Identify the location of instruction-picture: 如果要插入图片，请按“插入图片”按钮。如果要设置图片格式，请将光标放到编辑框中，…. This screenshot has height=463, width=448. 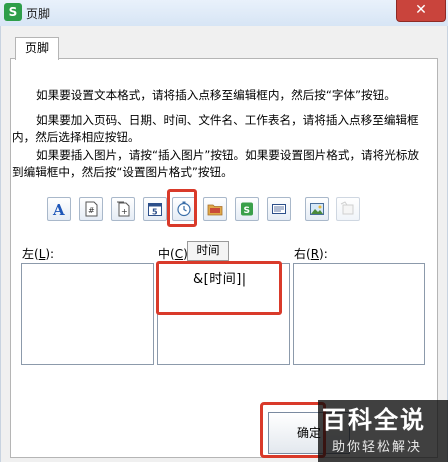
(216, 163).